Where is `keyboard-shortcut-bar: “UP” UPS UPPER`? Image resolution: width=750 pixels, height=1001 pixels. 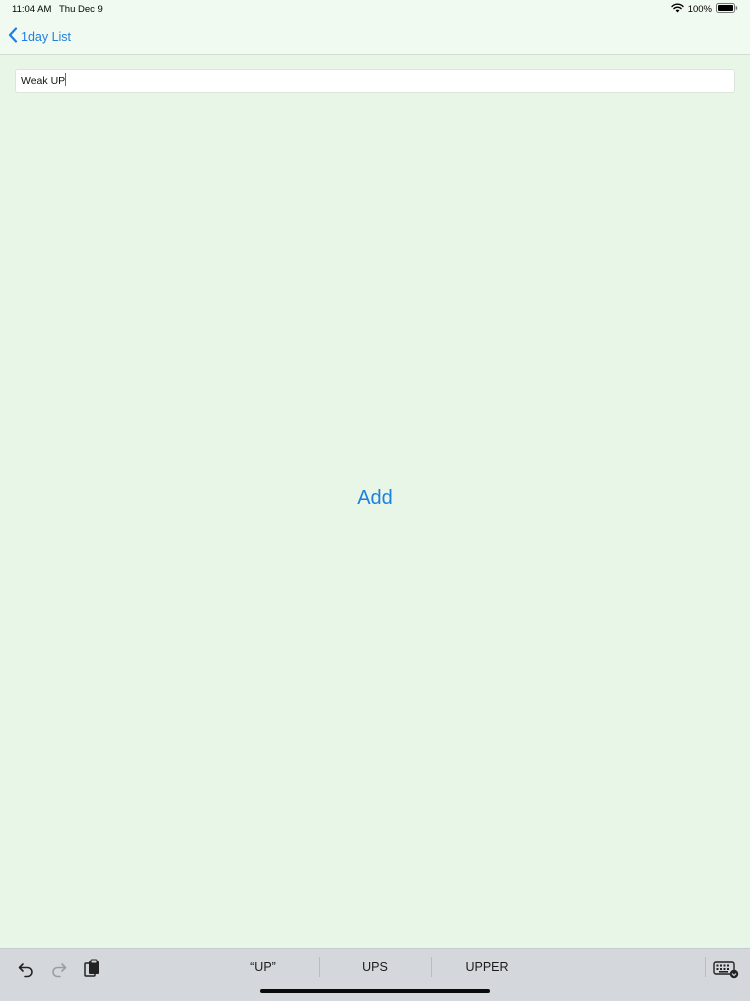
keyboard-shortcut-bar: “UP” UPS UPPER is located at coordinates (375, 974).